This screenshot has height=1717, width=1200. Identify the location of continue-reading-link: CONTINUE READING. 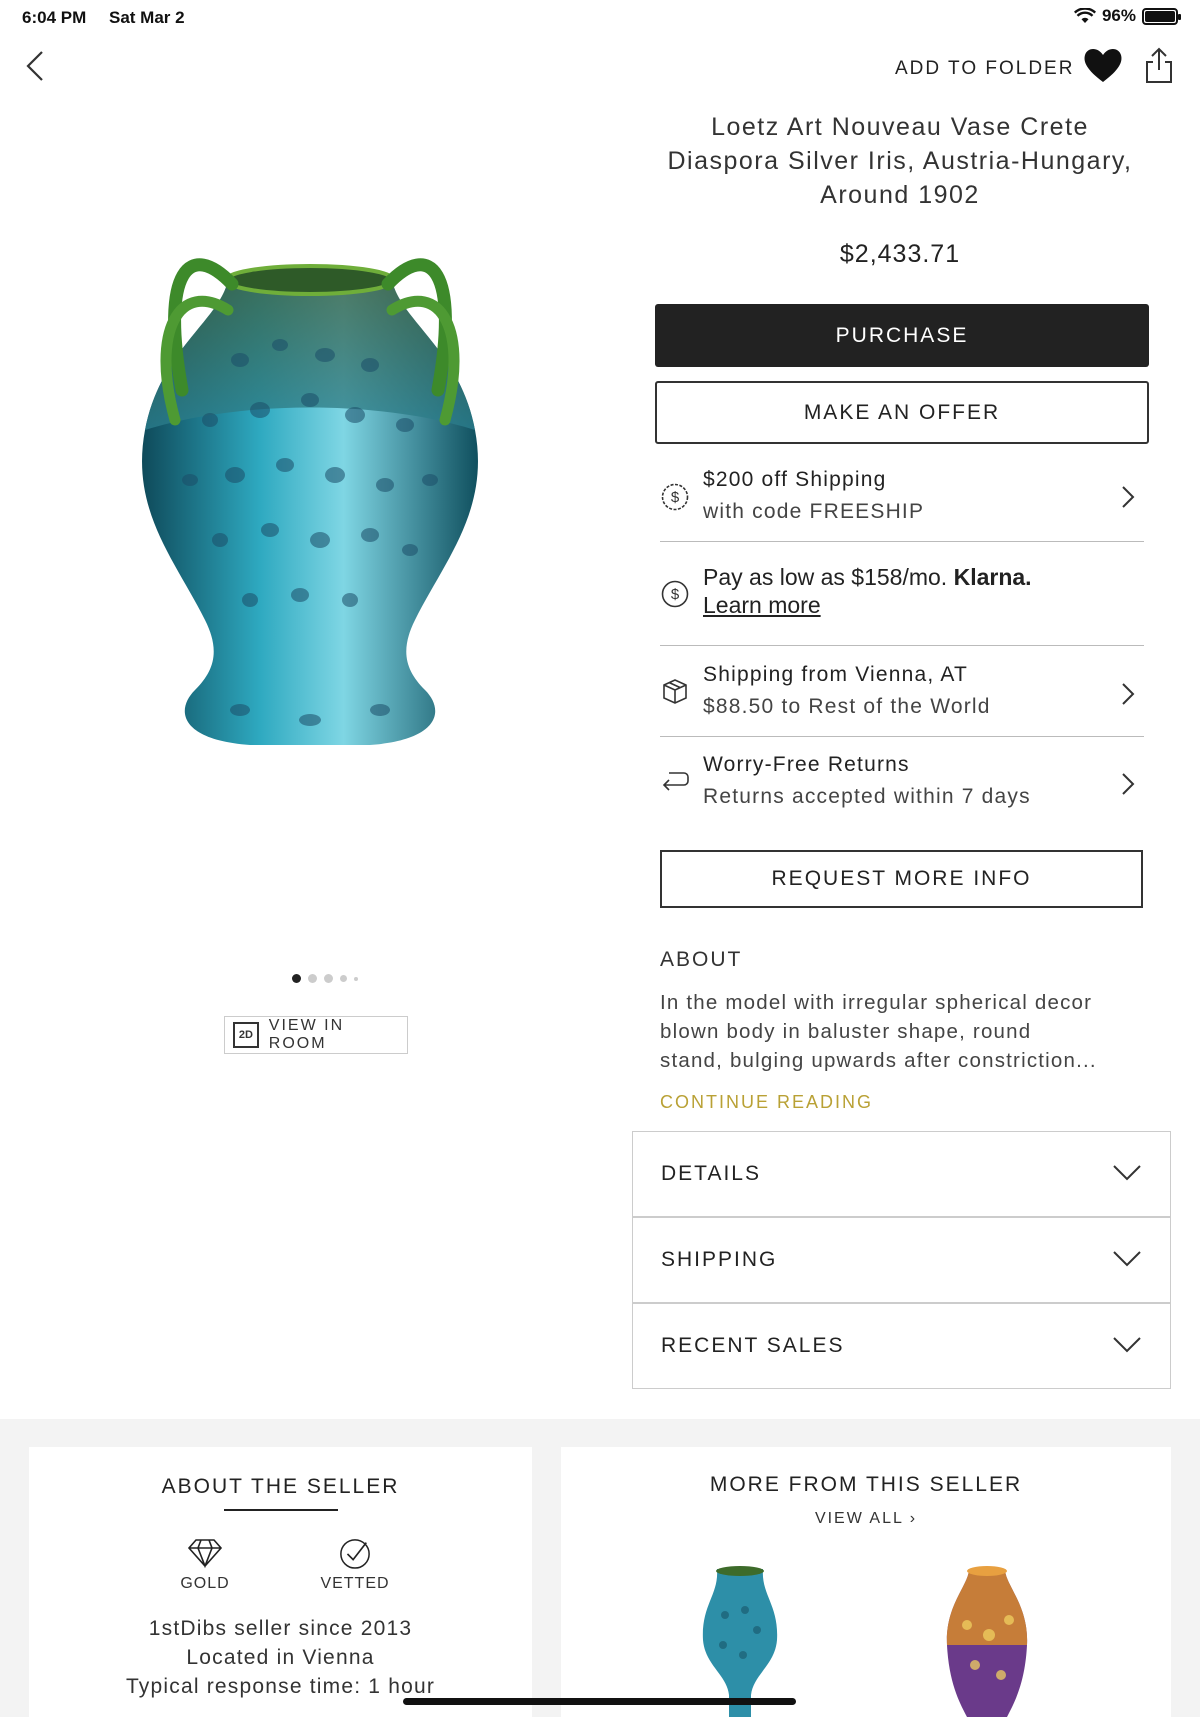
(766, 1102).